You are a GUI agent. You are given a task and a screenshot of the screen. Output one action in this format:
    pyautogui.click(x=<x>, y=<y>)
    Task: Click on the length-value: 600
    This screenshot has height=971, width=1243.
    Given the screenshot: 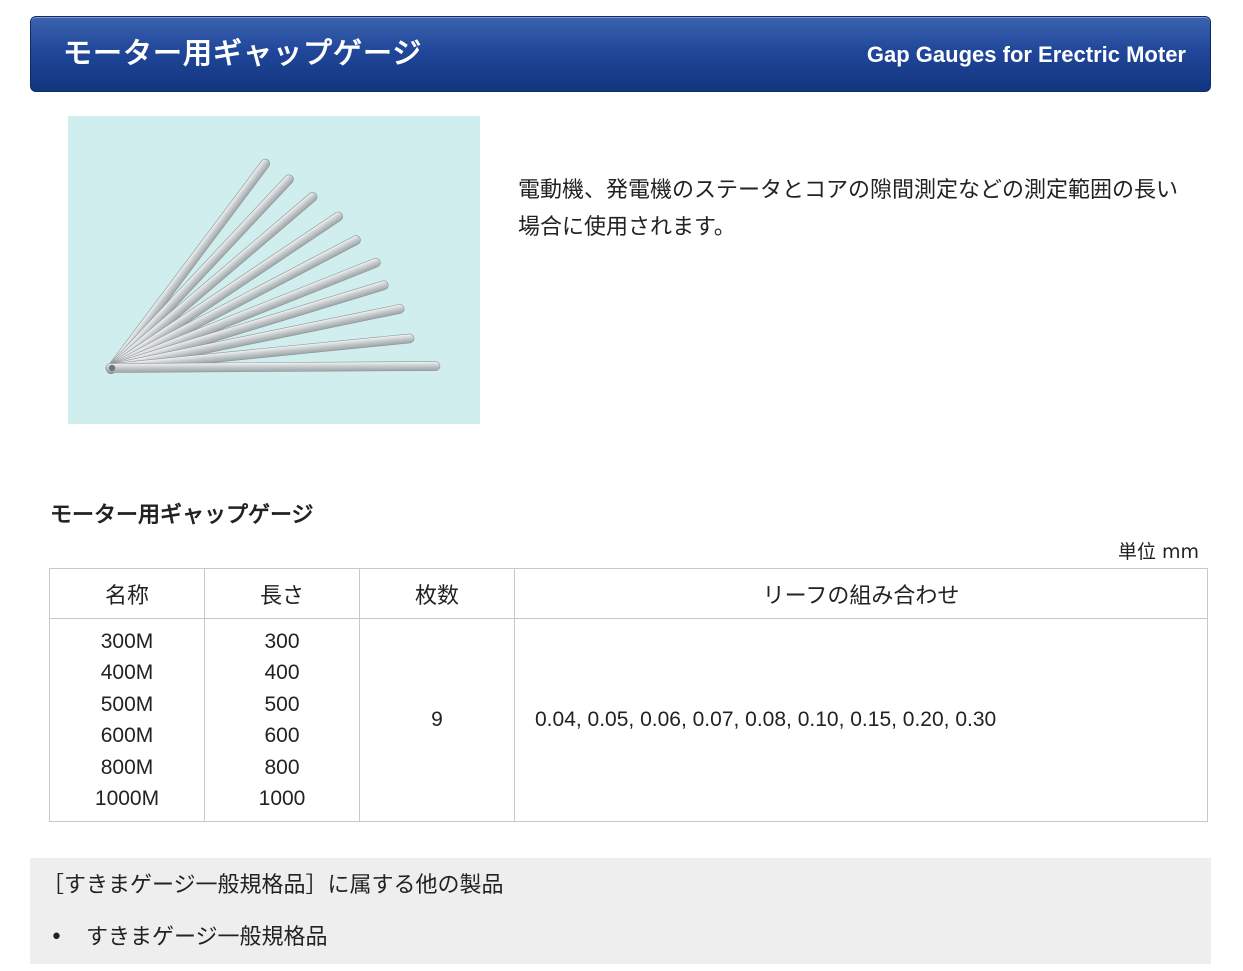 What is the action you would take?
    pyautogui.click(x=282, y=735)
    